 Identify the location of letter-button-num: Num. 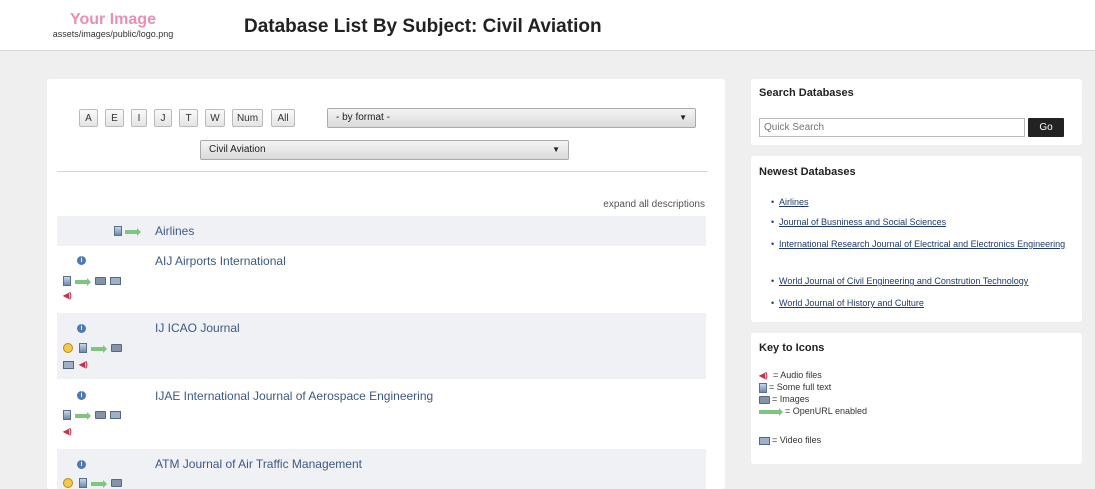
(247, 118).